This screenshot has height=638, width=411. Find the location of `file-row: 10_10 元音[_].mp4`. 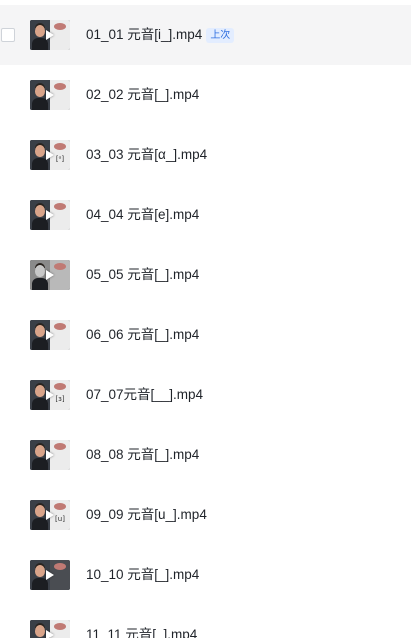

file-row: 10_10 元音[_].mp4 is located at coordinates (205, 575).